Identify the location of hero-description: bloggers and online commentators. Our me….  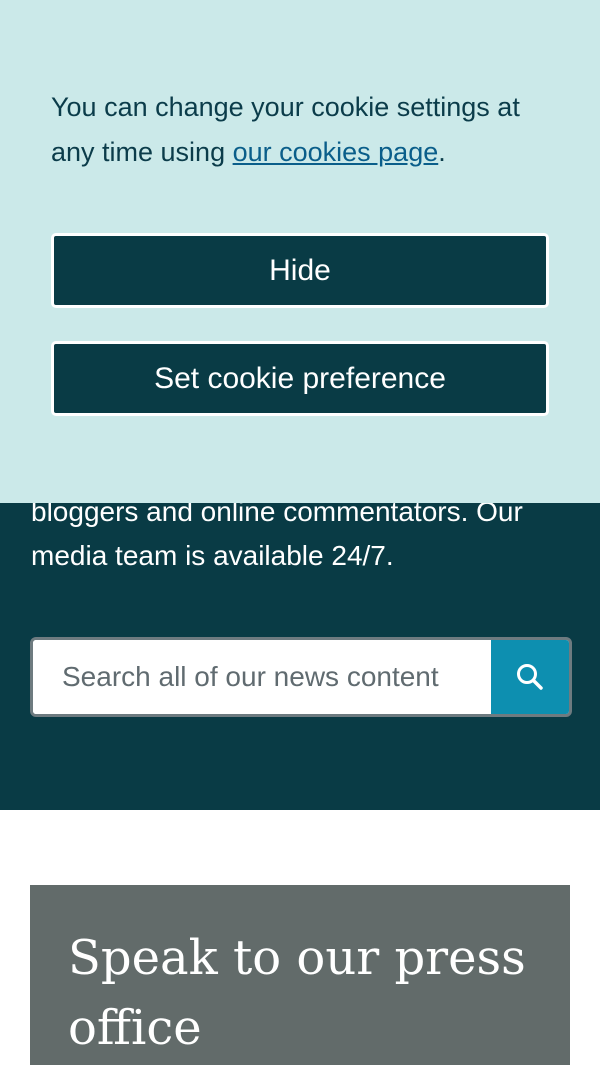
(277, 533).